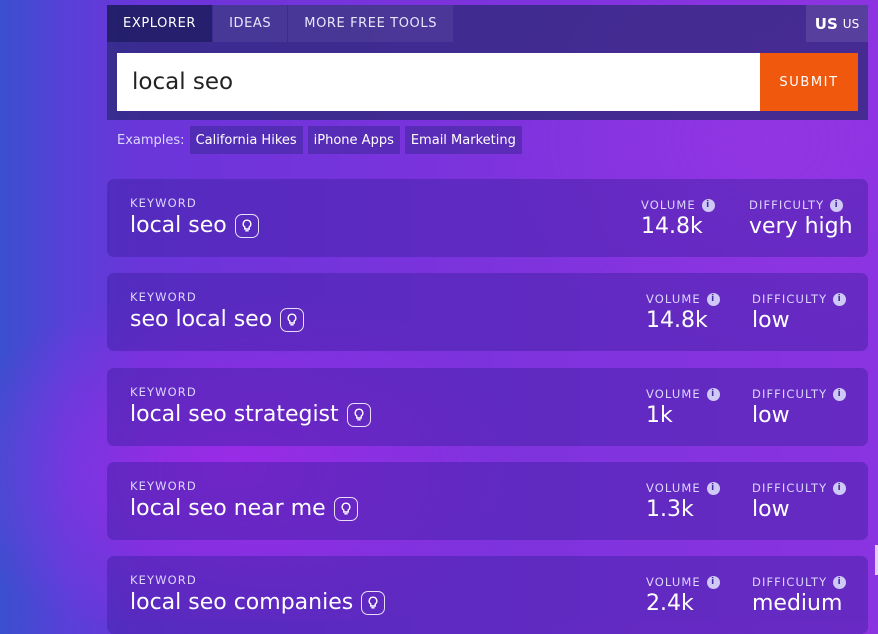  I want to click on keyword-row: local seo companies, so click(258, 602).